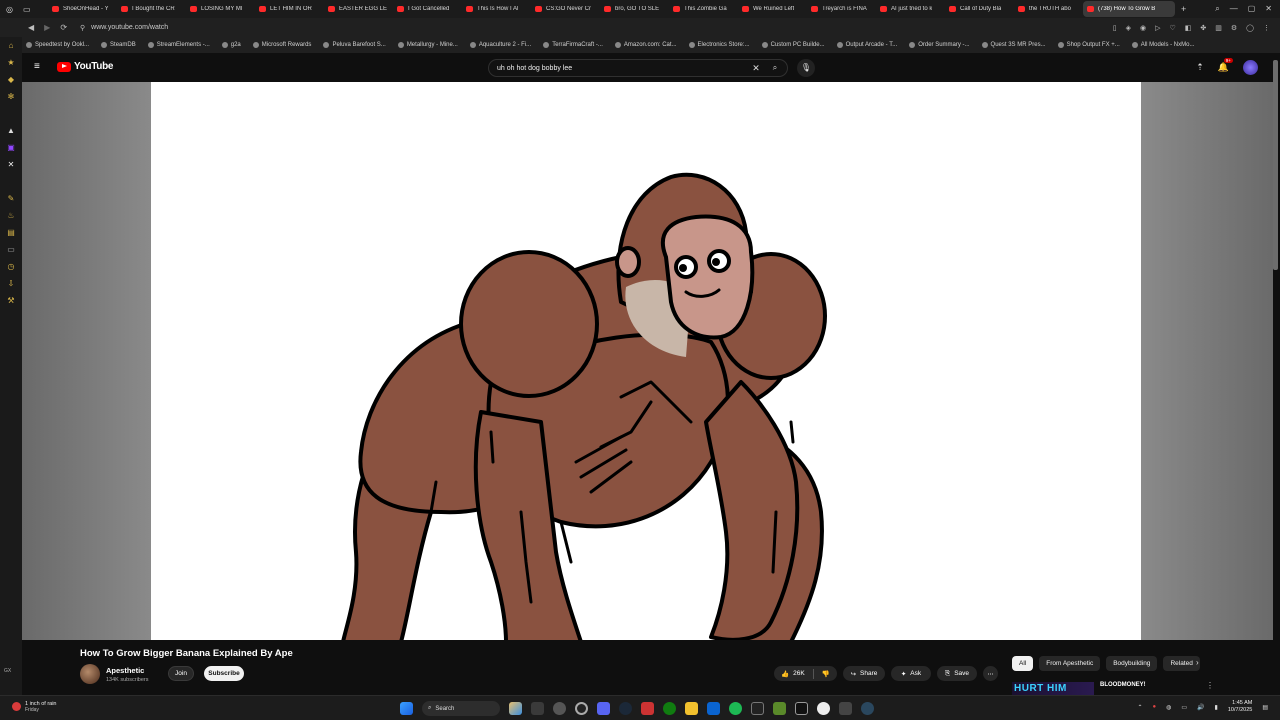  Describe the element at coordinates (1181, 663) in the screenshot. I see `chip-related: Related` at that location.